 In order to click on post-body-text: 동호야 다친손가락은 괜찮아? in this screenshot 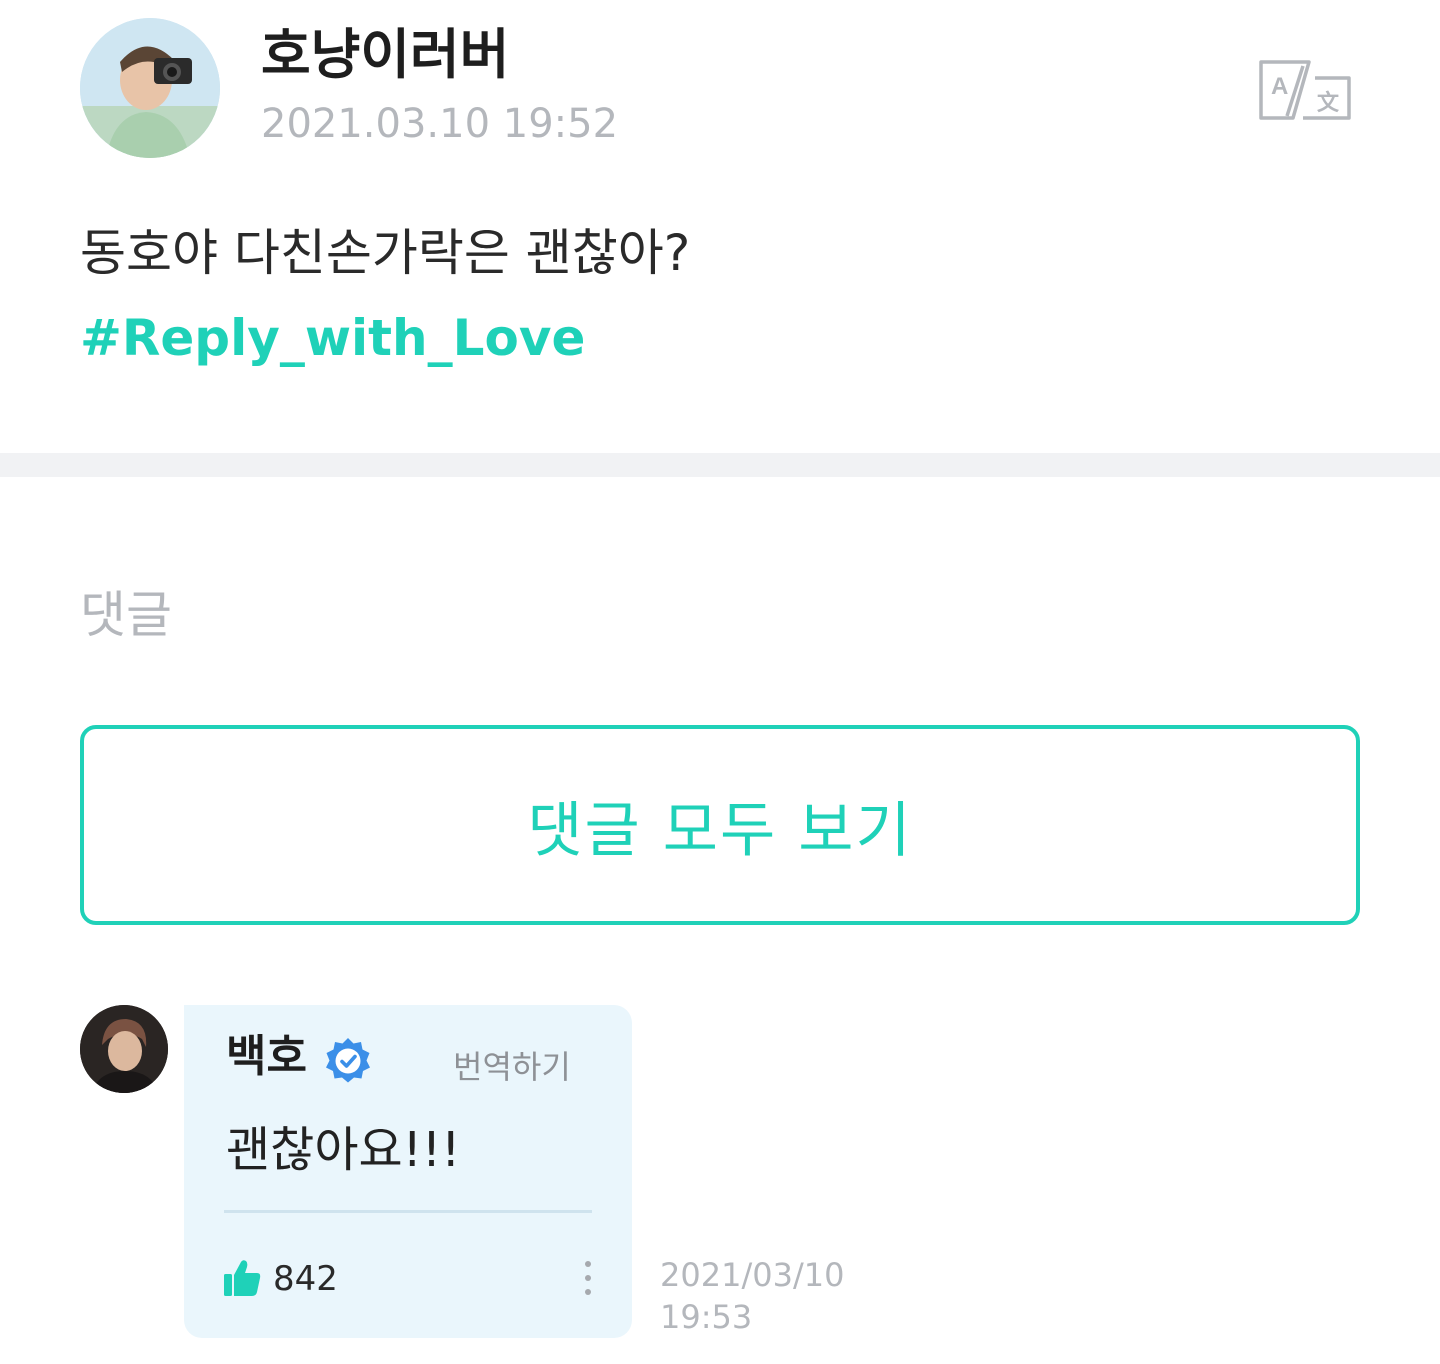, I will do `click(385, 253)`.